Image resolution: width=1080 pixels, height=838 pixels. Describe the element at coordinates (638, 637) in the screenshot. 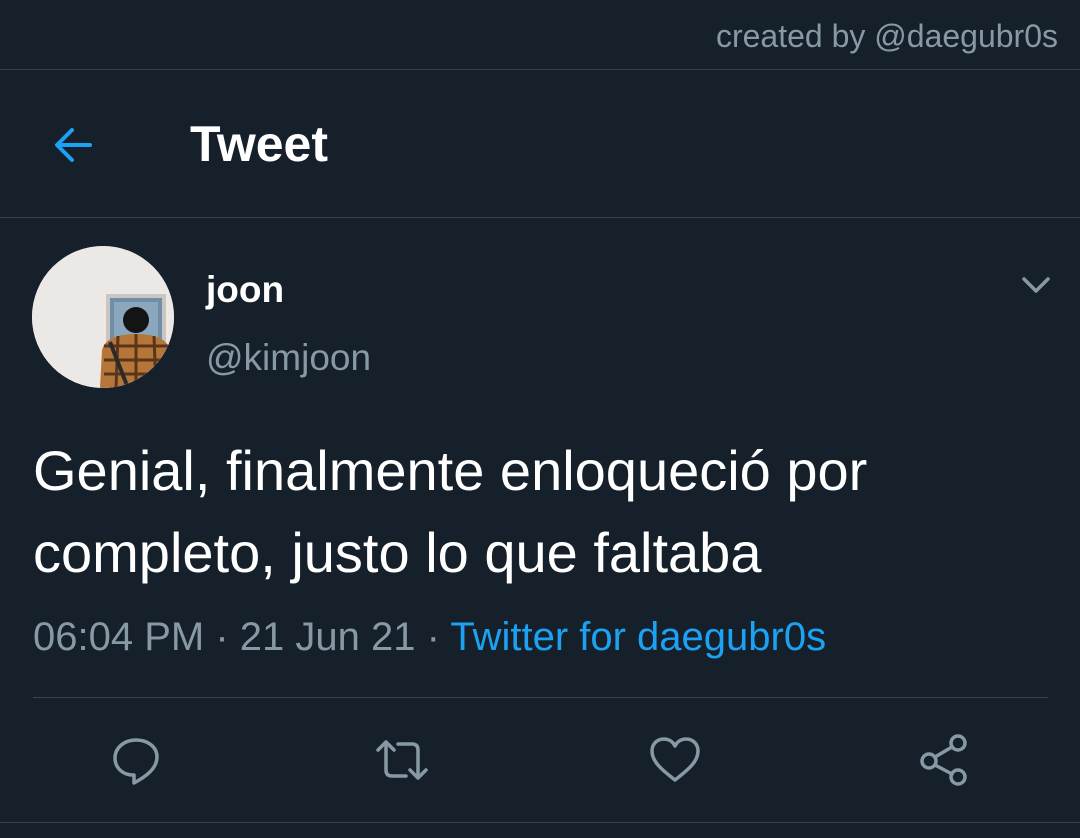

I see `tweet-source-link: Twitter for daegubr0s` at that location.